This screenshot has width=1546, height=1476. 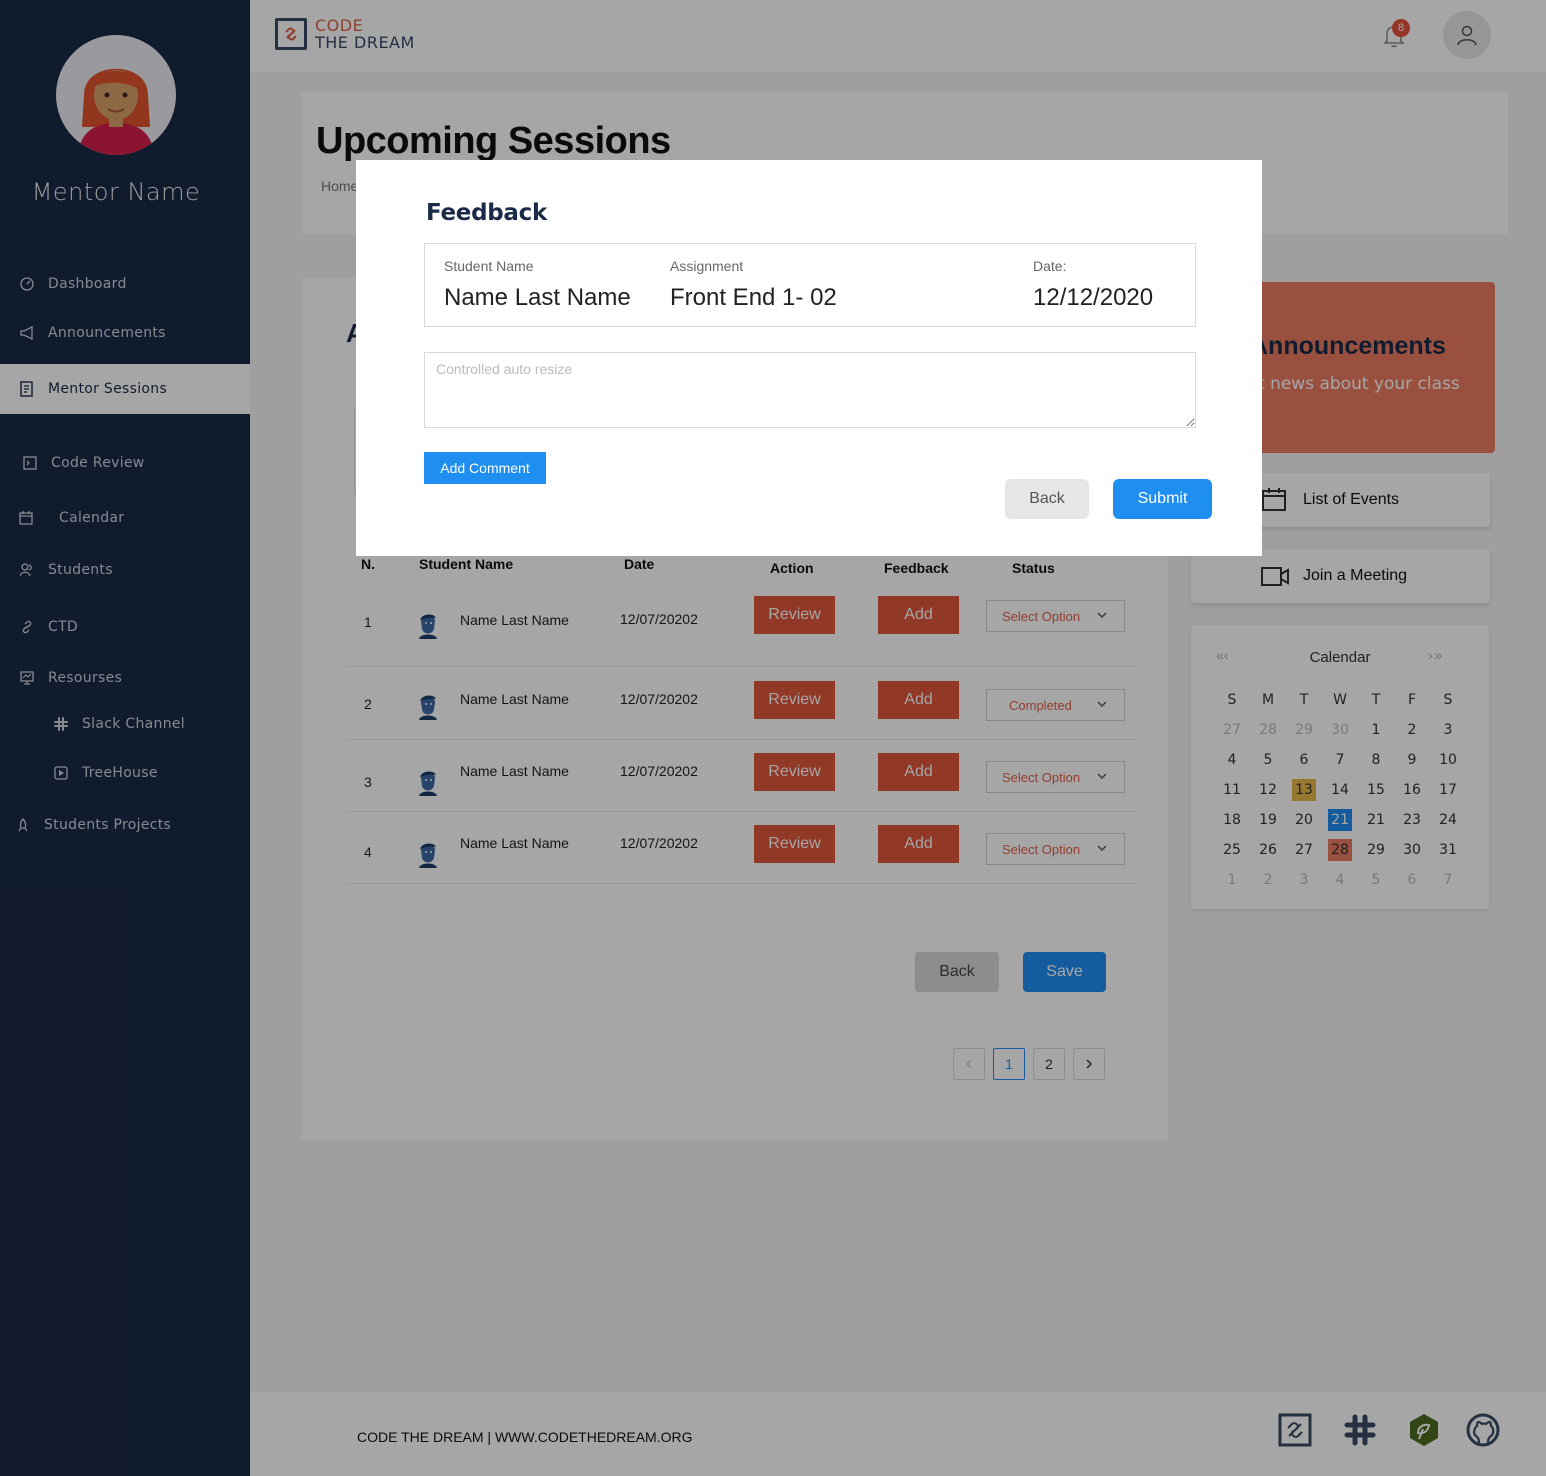 I want to click on date-value: 12/12/2020, so click(x=1093, y=297).